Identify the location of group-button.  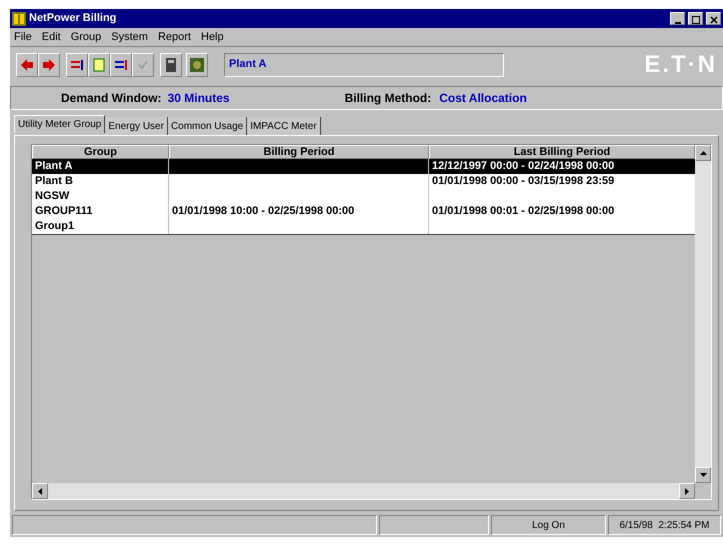
(77, 64).